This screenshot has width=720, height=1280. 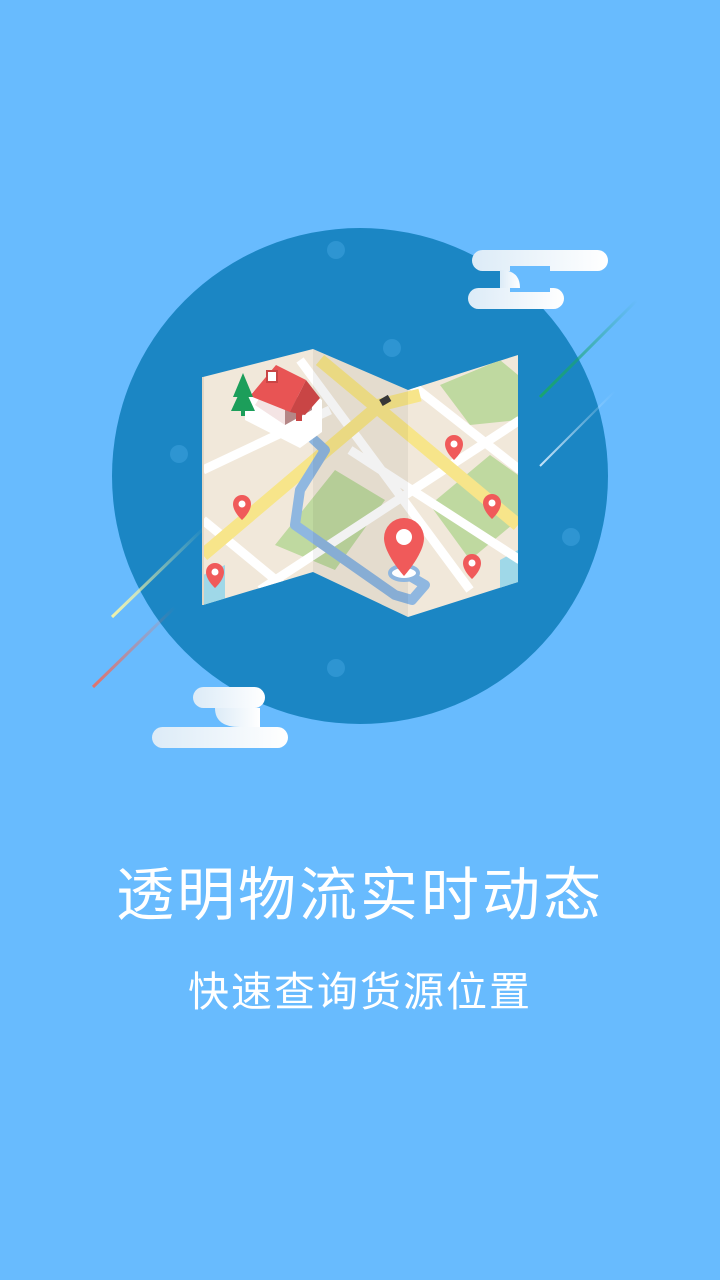 I want to click on destination-pin-icon, so click(x=404, y=550).